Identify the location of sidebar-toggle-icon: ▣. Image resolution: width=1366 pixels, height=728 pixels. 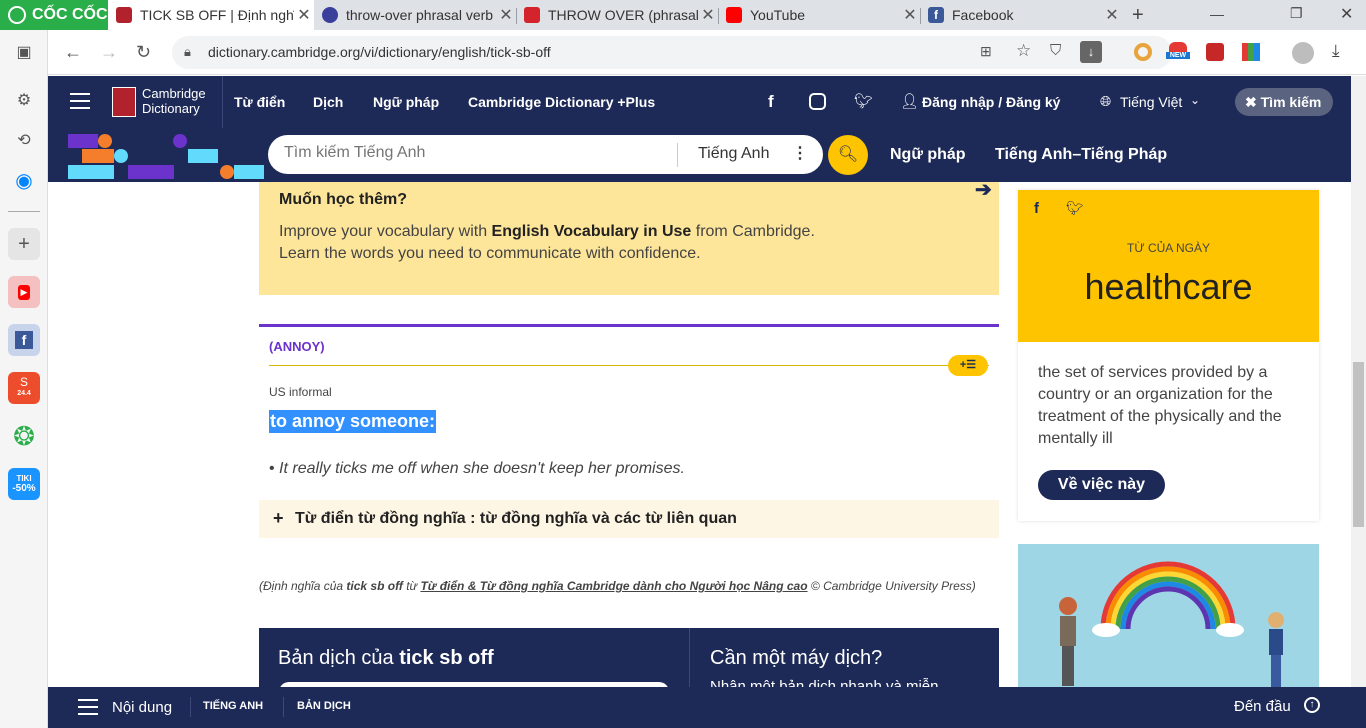
(24, 52).